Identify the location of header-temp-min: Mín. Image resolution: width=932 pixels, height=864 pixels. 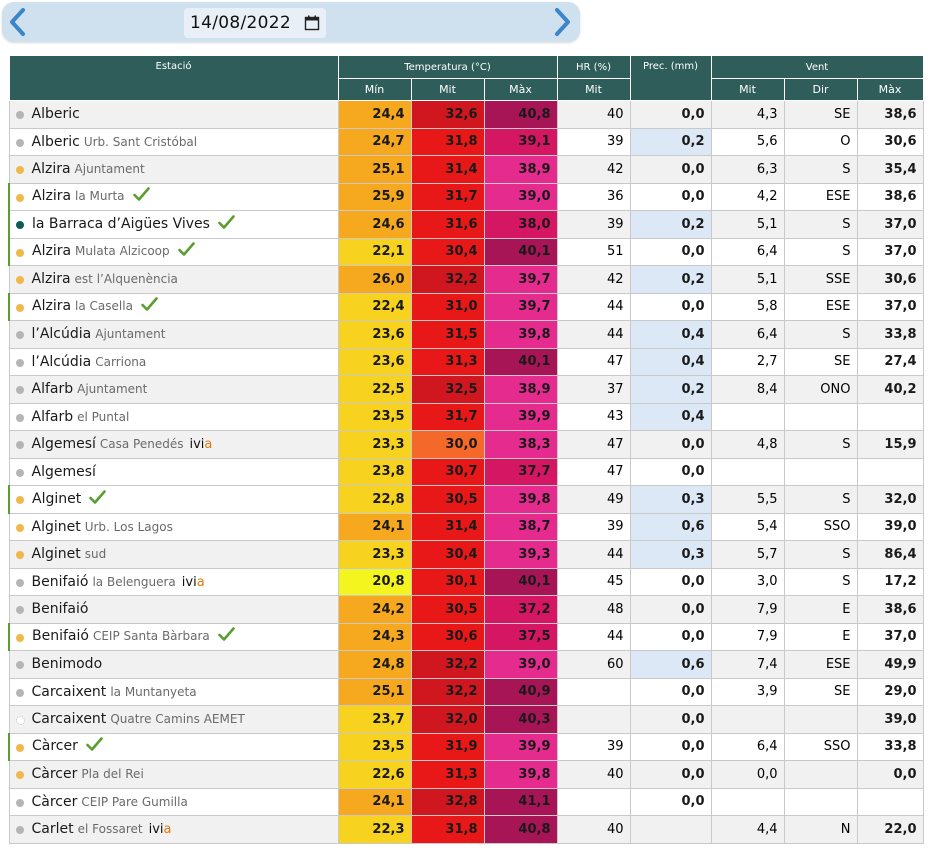
(374, 89).